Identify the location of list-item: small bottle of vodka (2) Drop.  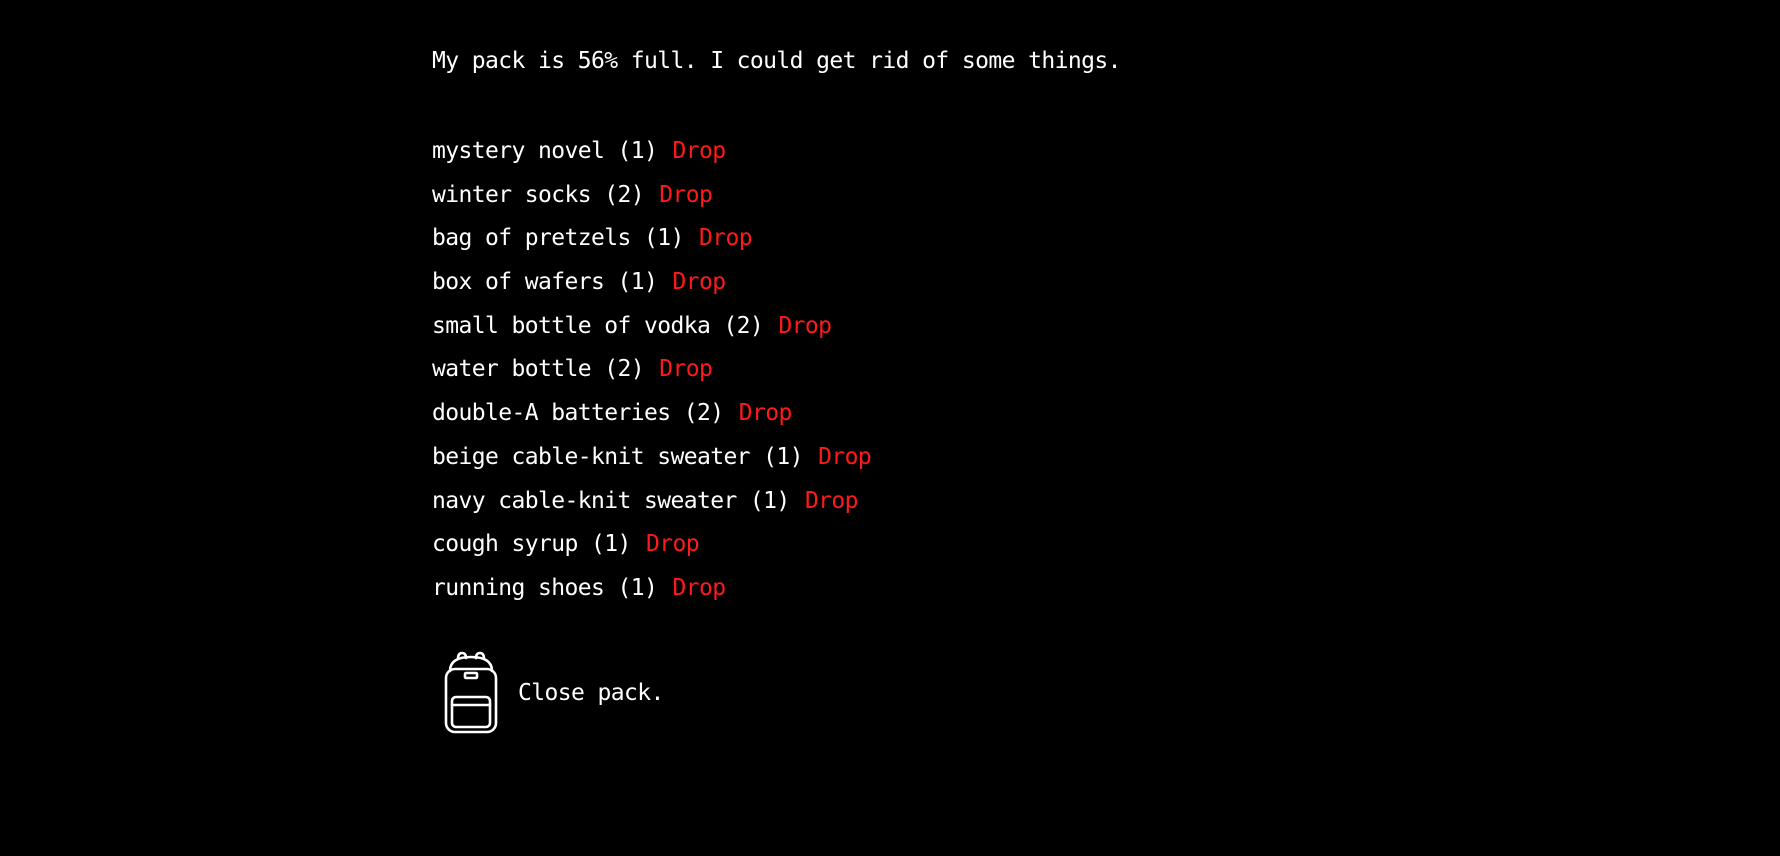
(882, 327).